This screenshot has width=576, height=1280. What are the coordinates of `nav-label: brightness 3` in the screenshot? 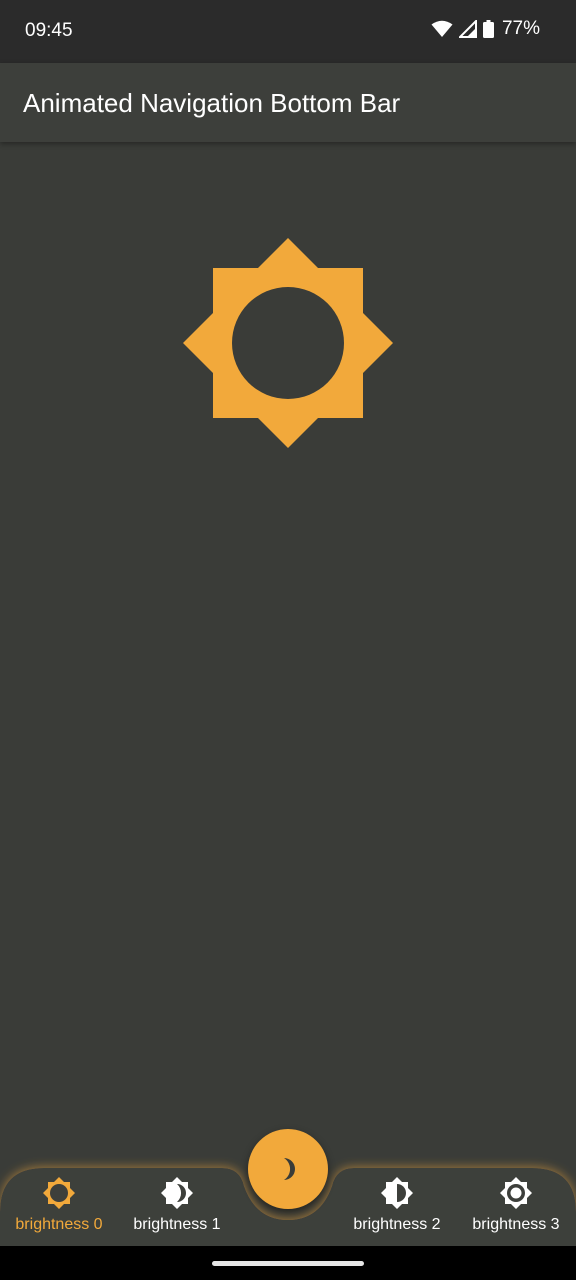 It's located at (516, 1224).